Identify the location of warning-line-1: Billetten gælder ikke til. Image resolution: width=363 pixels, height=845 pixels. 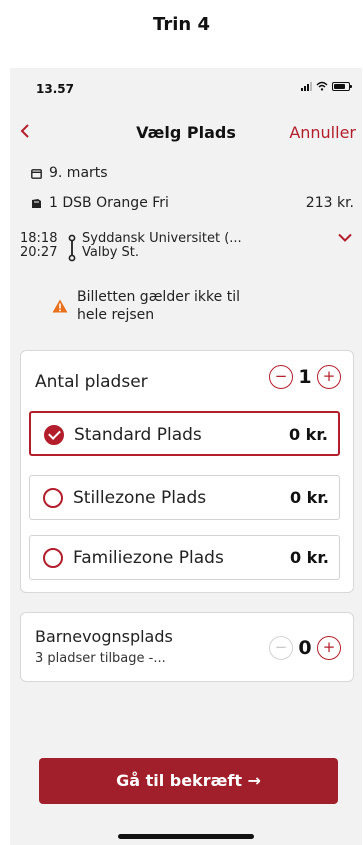
(158, 297).